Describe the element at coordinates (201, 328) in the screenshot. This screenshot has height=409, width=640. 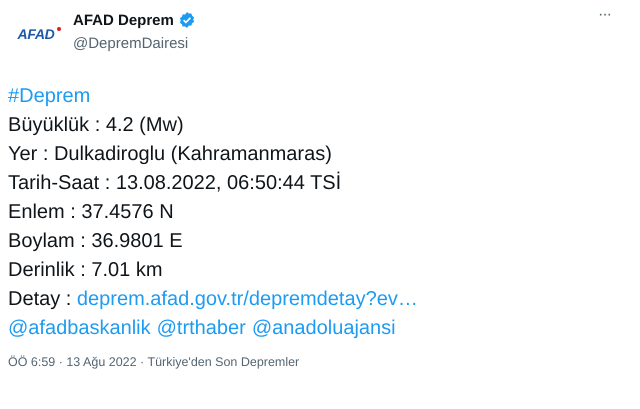
I see `mention-link: @trthaber` at that location.